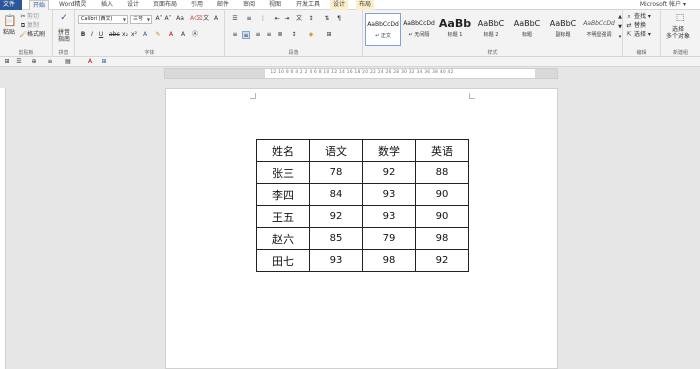 The height and width of the screenshot is (369, 700). Describe the element at coordinates (235, 35) in the screenshot. I see `align-left-icon: ≡` at that location.